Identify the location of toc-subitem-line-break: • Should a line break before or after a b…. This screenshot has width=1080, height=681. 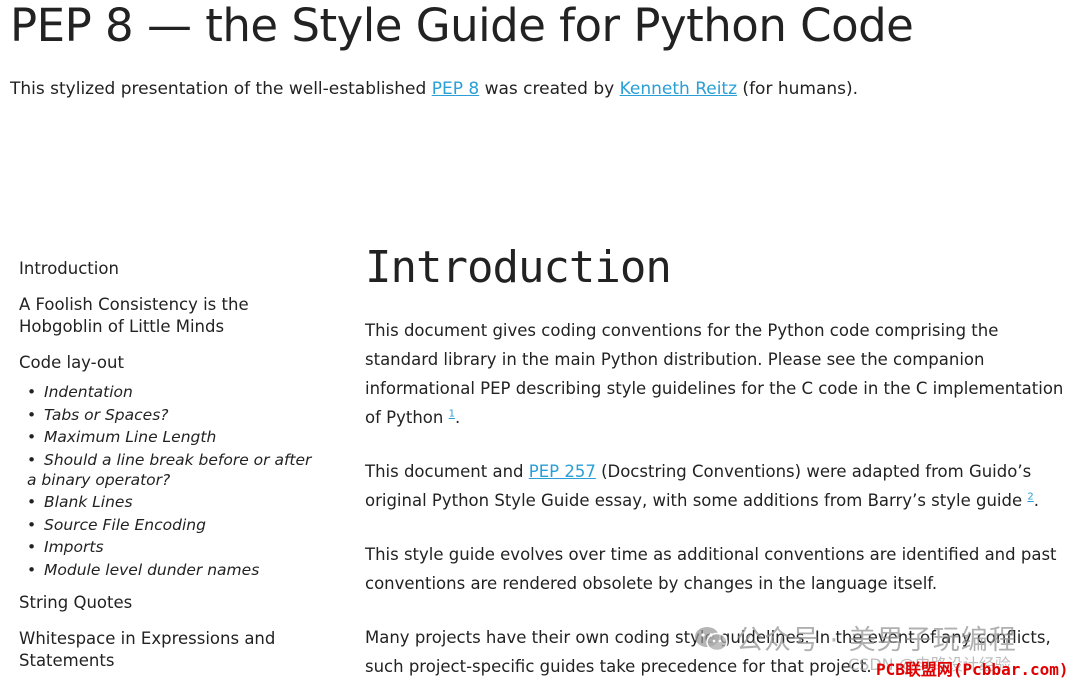
(169, 470).